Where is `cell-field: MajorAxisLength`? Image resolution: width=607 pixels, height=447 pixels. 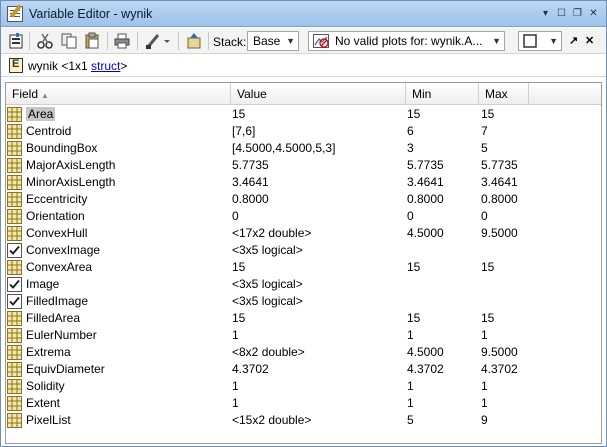 cell-field: MajorAxisLength is located at coordinates (128, 165).